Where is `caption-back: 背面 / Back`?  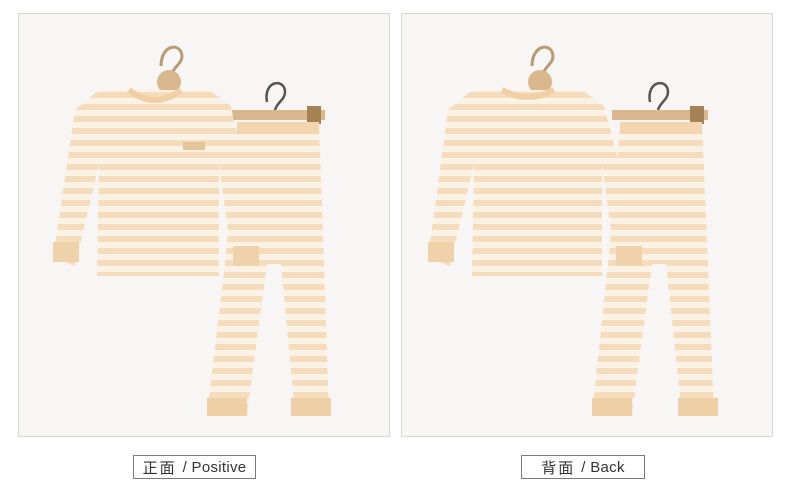 caption-back: 背面 / Back is located at coordinates (583, 467).